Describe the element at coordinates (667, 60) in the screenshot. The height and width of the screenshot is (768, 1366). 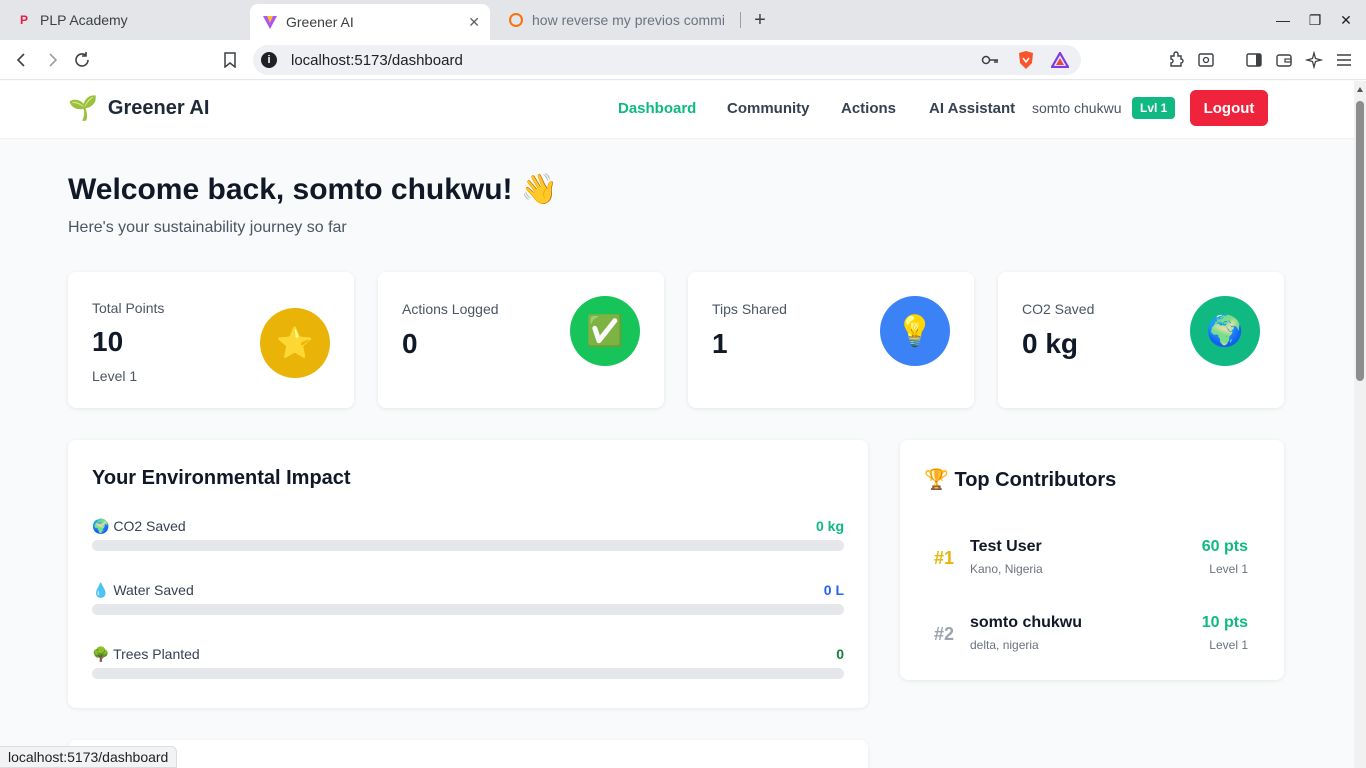
I see `address-bar: i localhost:5173/dashboard` at that location.